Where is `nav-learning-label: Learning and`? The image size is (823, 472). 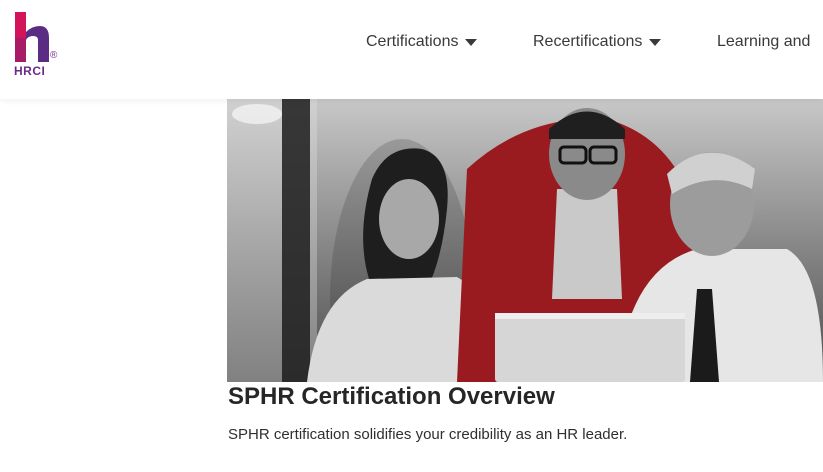 nav-learning-label: Learning and is located at coordinates (764, 41).